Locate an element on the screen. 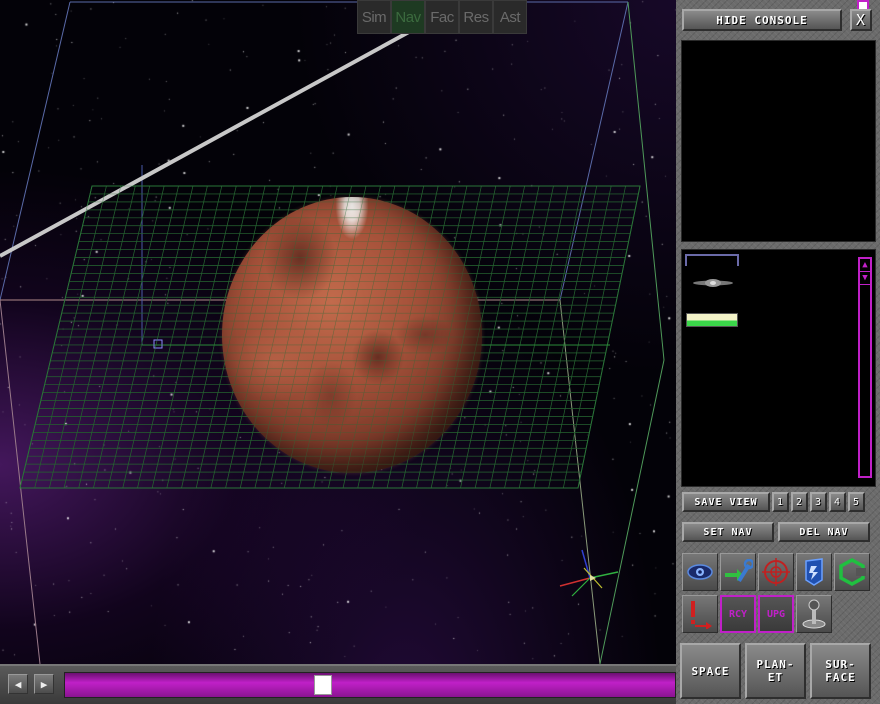 Image resolution: width=880 pixels, height=704 pixels. upgrade-button: UPG is located at coordinates (776, 614).